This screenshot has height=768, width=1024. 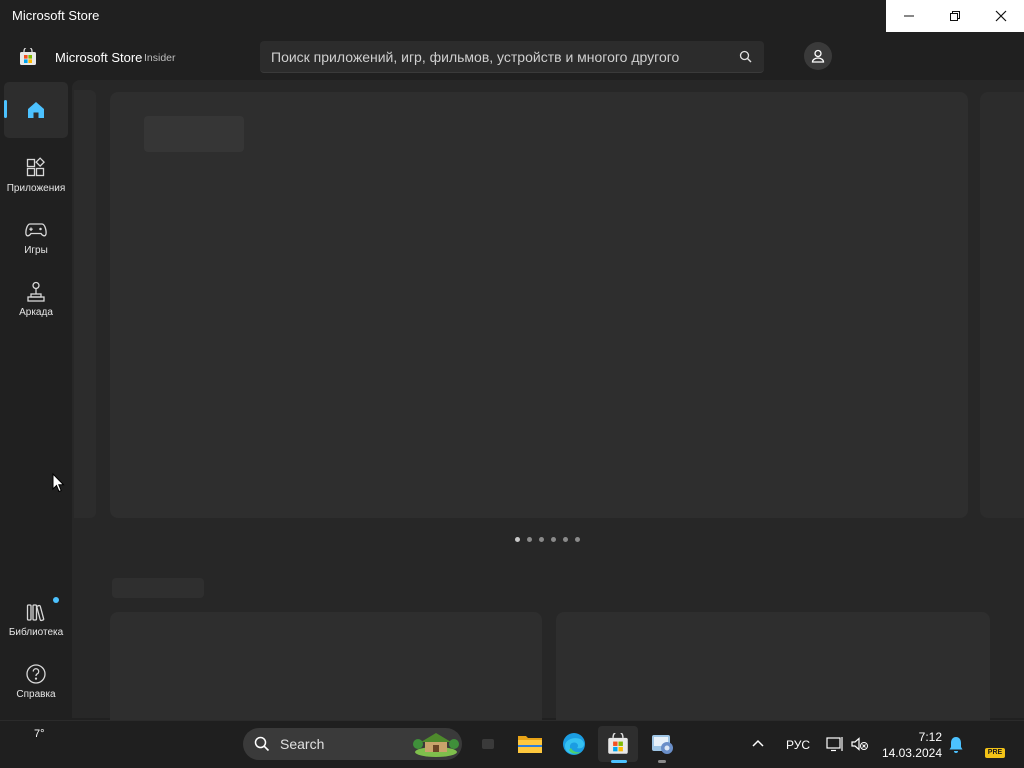 I want to click on window-controls, so click(x=955, y=16).